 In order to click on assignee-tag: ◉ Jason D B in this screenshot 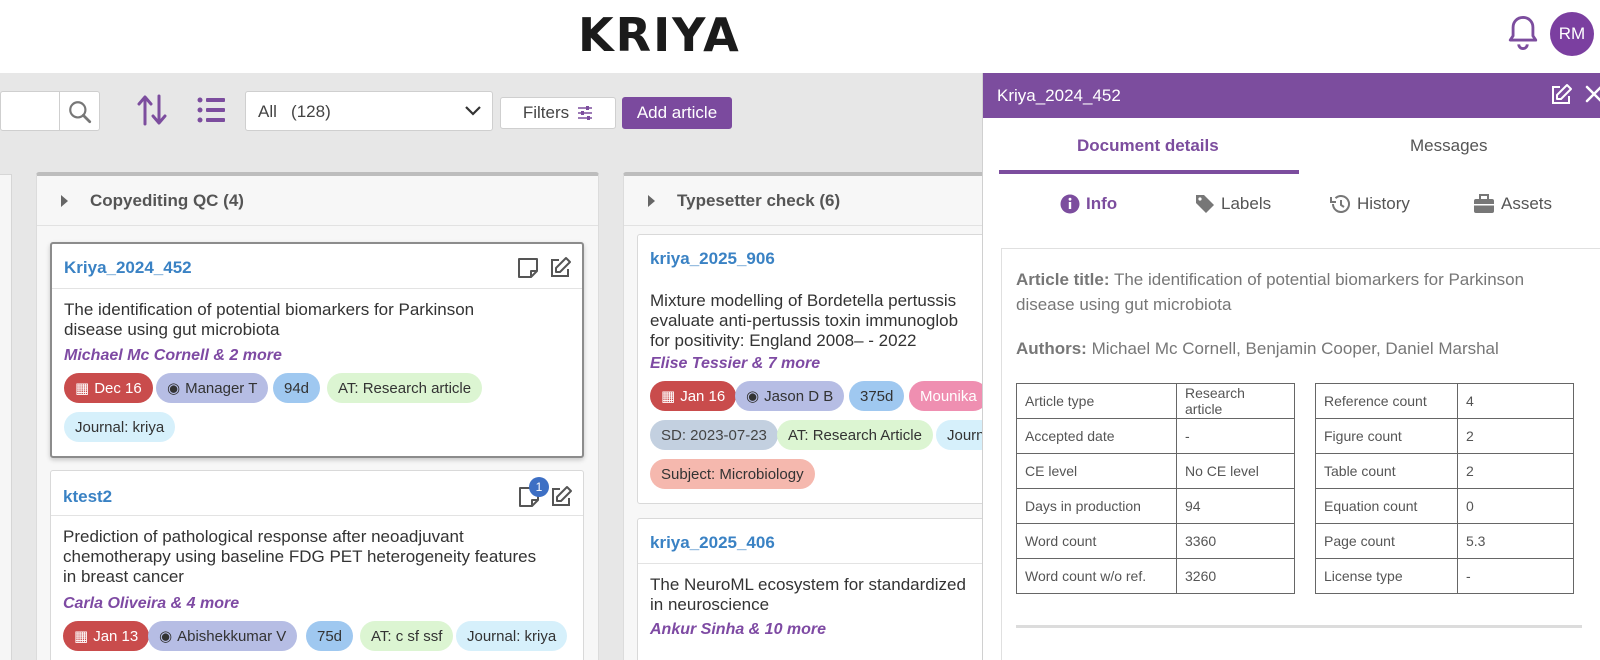, I will do `click(790, 396)`.